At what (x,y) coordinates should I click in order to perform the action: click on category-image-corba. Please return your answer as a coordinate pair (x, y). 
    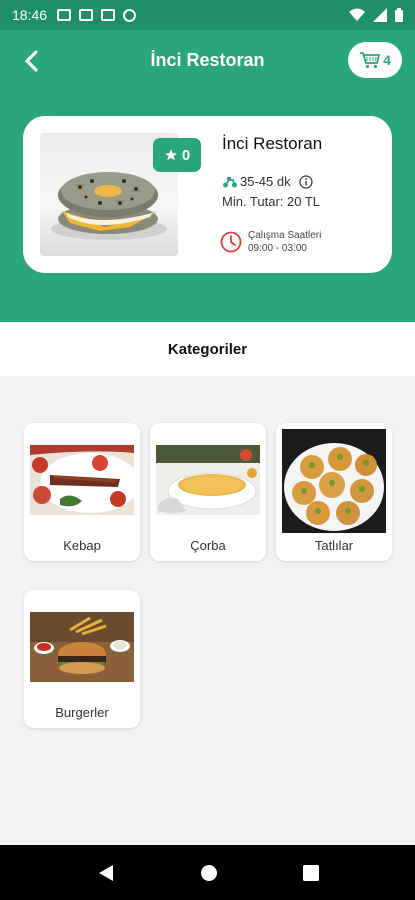
    Looking at the image, I should click on (208, 480).